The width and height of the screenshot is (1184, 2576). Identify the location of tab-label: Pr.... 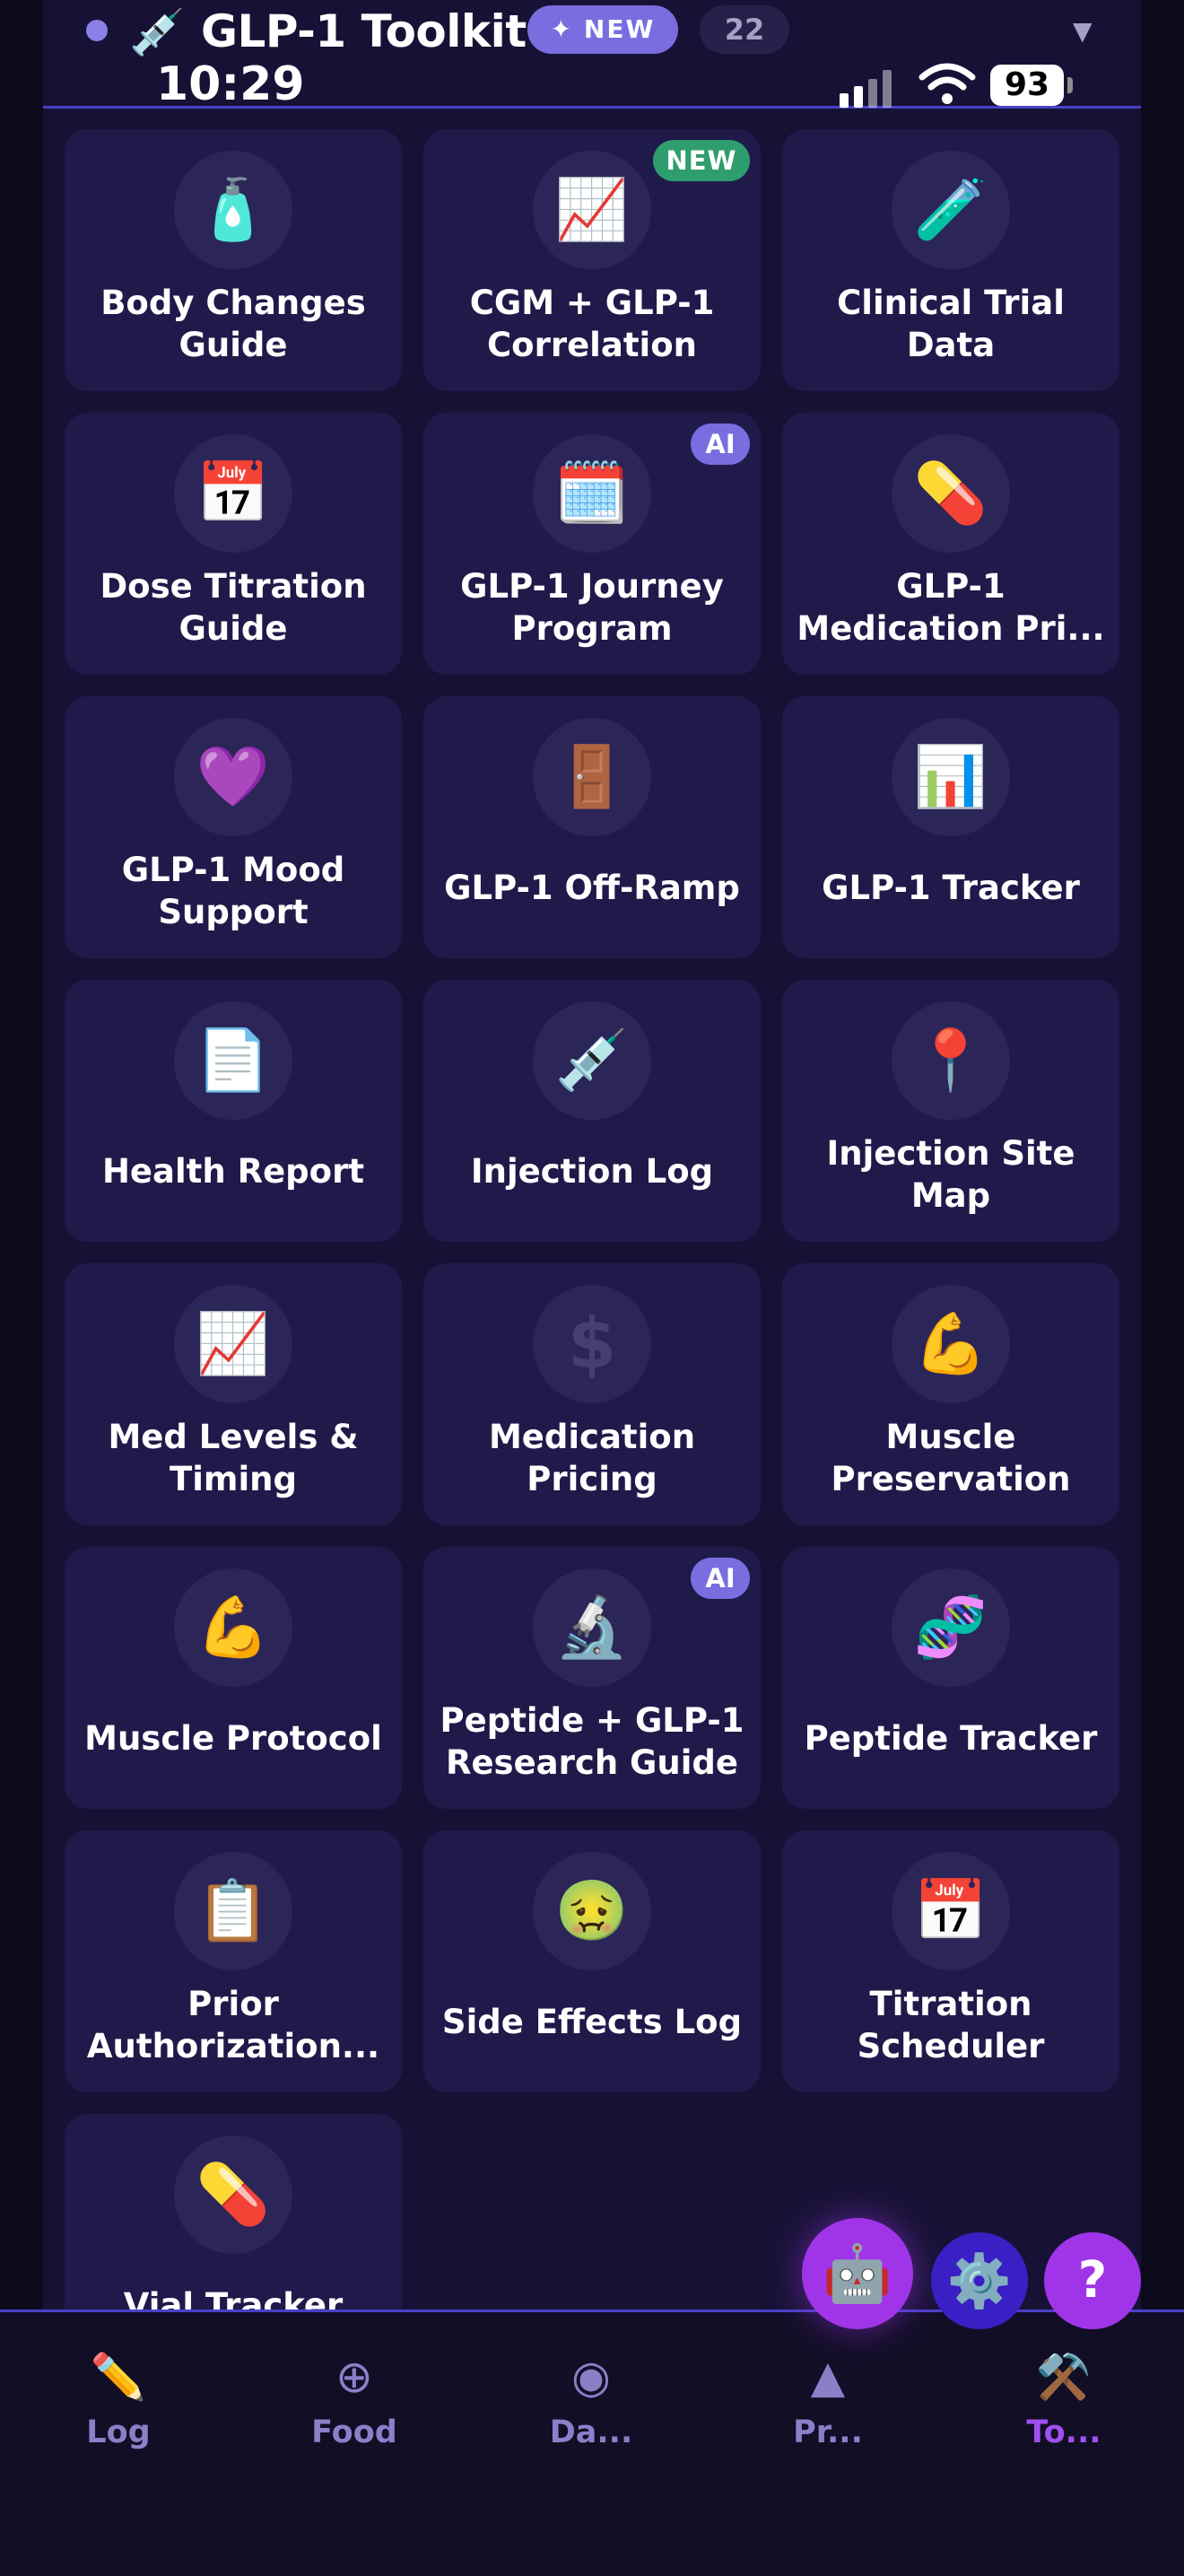
(828, 2432).